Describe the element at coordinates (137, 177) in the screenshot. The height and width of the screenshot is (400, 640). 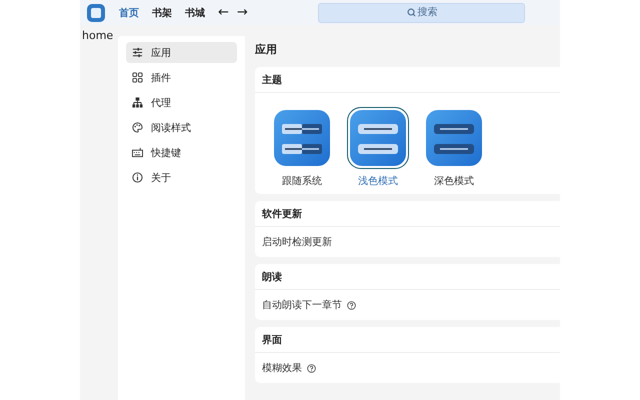
I see `info-icon` at that location.